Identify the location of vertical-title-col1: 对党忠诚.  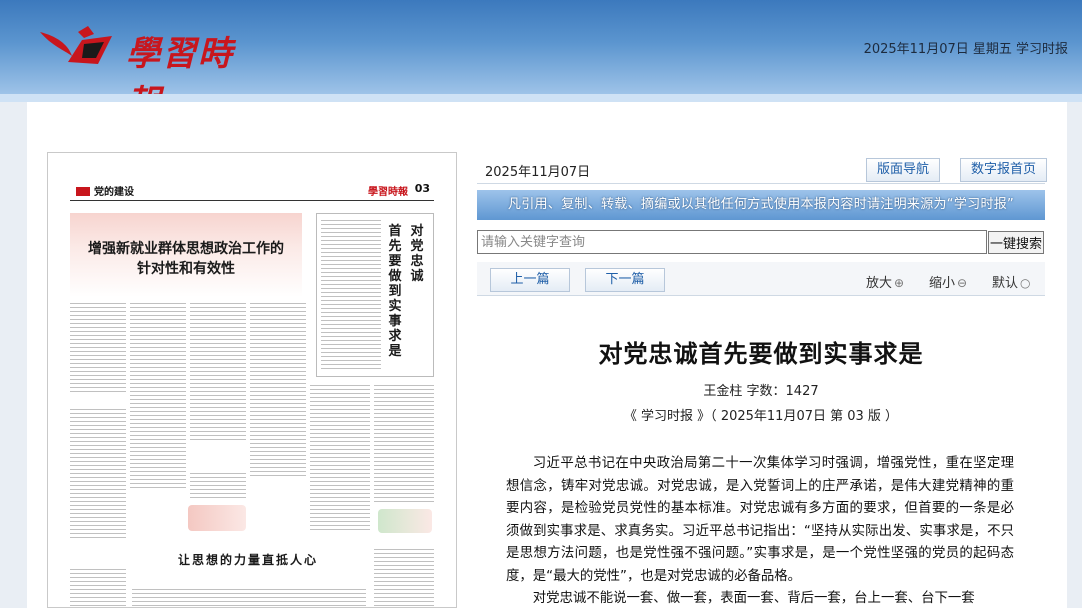
(417, 254).